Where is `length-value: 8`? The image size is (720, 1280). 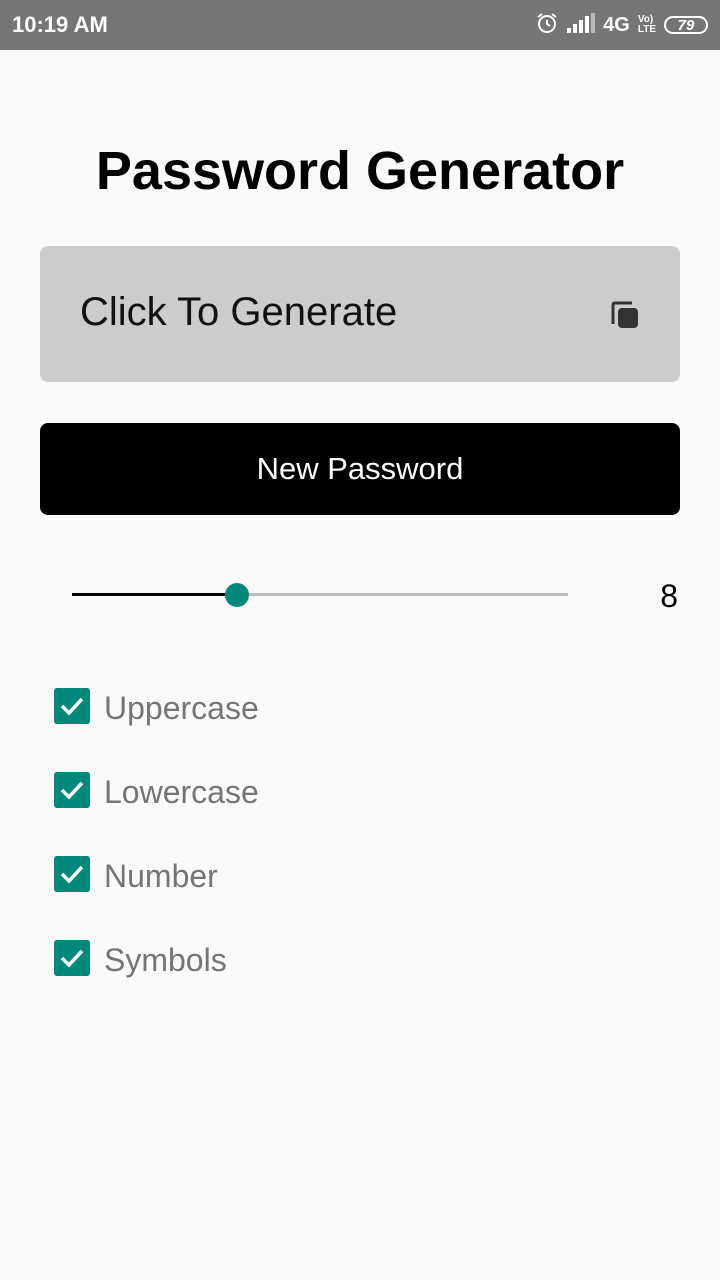
length-value: 8 is located at coordinates (669, 596).